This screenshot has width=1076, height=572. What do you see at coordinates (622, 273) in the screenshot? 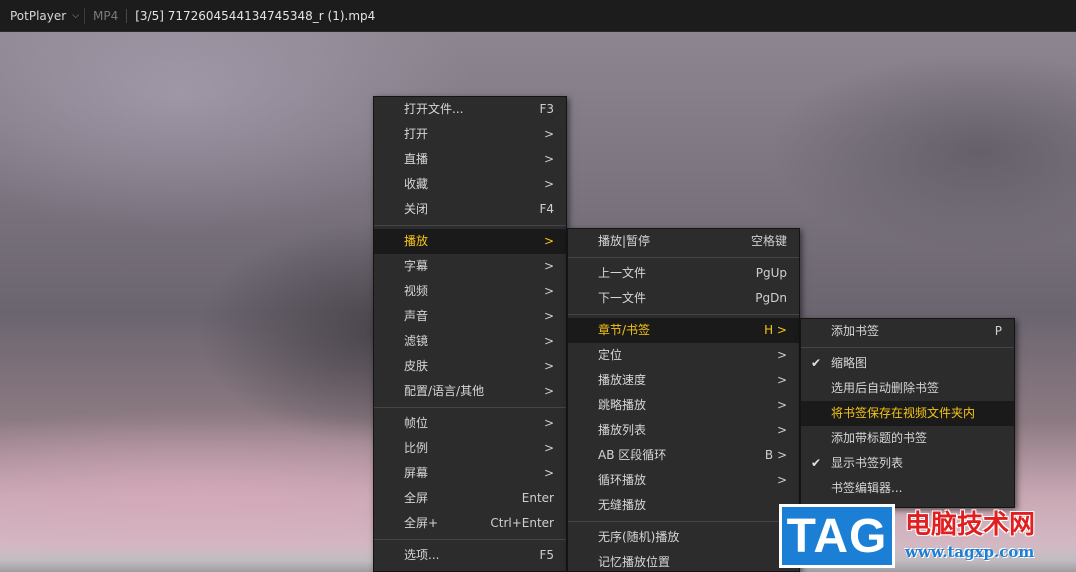
I see `menu-item-label: 上一文件` at bounding box center [622, 273].